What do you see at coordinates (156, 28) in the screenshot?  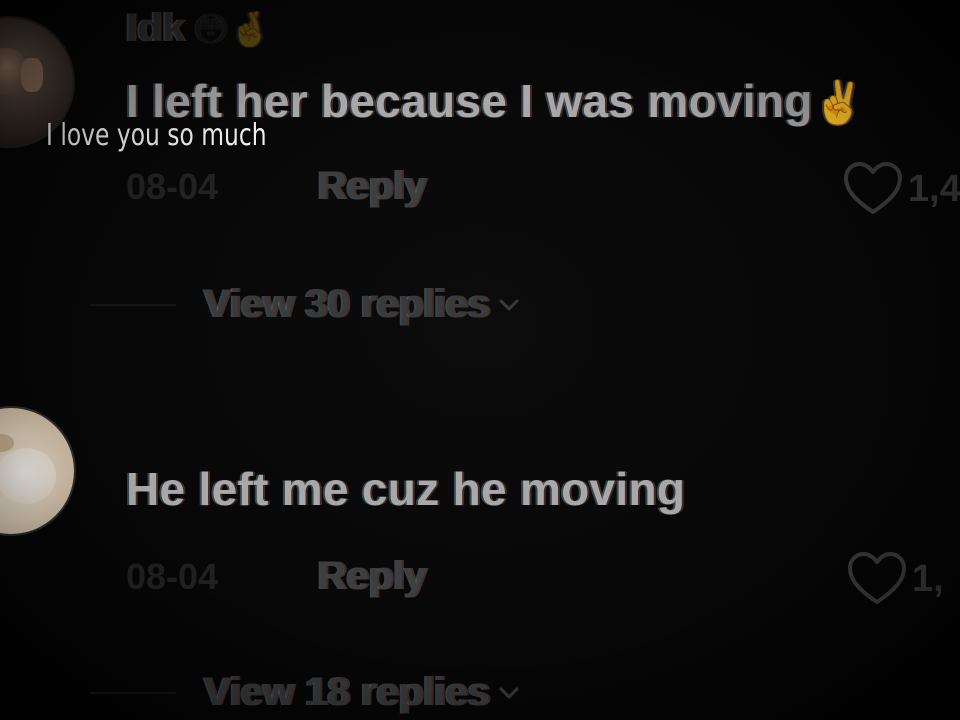 I see `username-text: Idk` at bounding box center [156, 28].